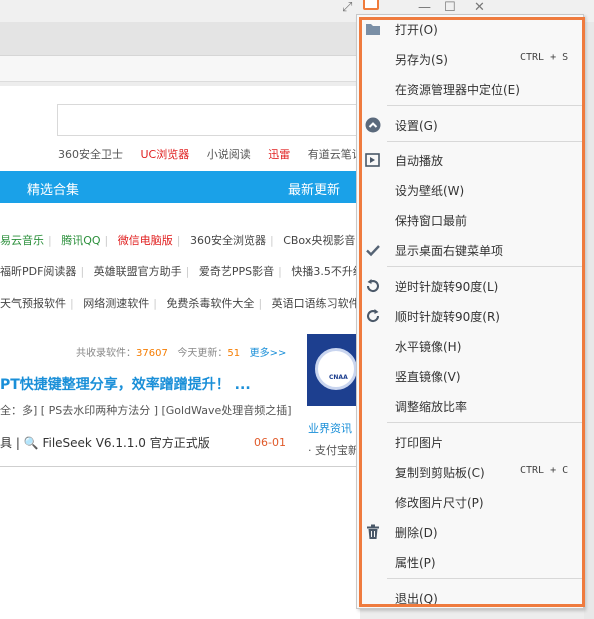 This screenshot has height=619, width=594. What do you see at coordinates (479, 7) in the screenshot?
I see `close-button: ✕` at bounding box center [479, 7].